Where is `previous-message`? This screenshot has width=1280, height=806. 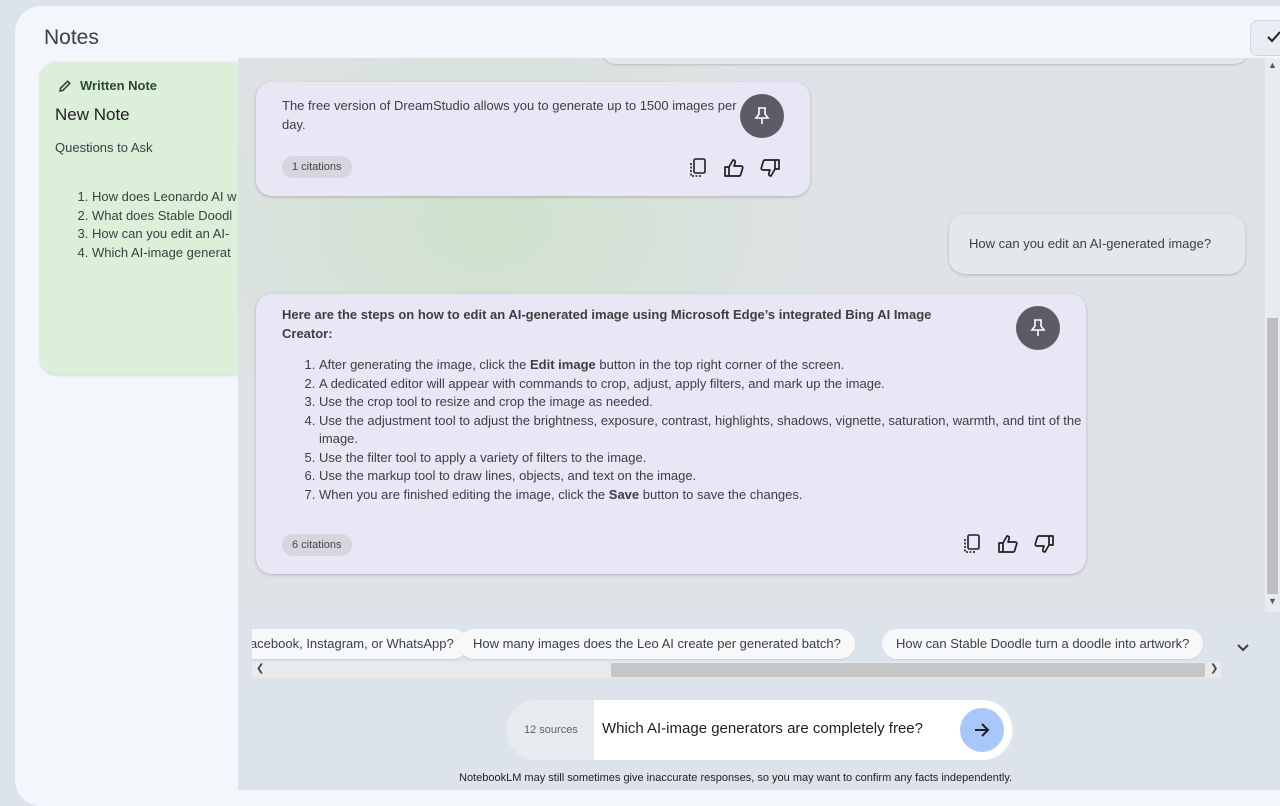 previous-message is located at coordinates (925, 61).